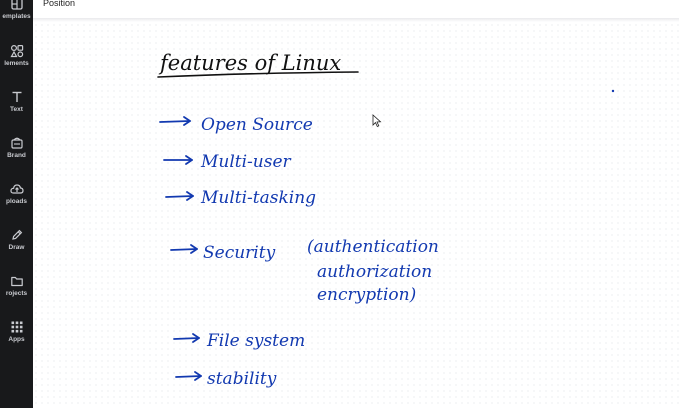 The height and width of the screenshot is (408, 679). Describe the element at coordinates (239, 253) in the screenshot. I see `list-item: Security` at that location.